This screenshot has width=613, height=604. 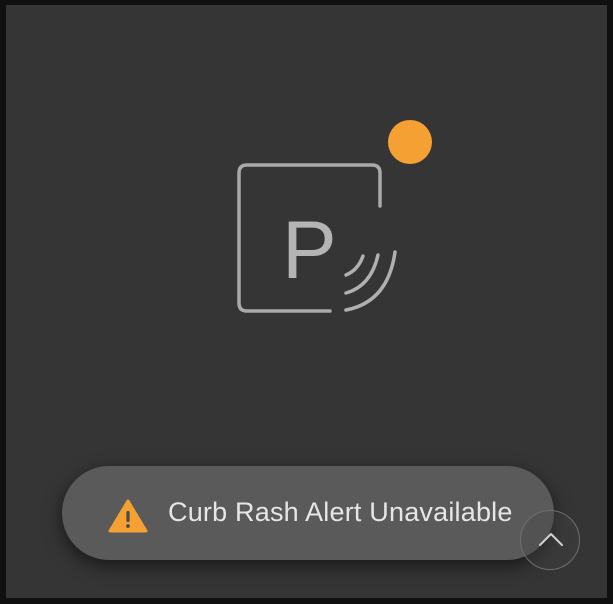 I want to click on alert-toast: Curb Rash Alert Unavailable, so click(x=308, y=513).